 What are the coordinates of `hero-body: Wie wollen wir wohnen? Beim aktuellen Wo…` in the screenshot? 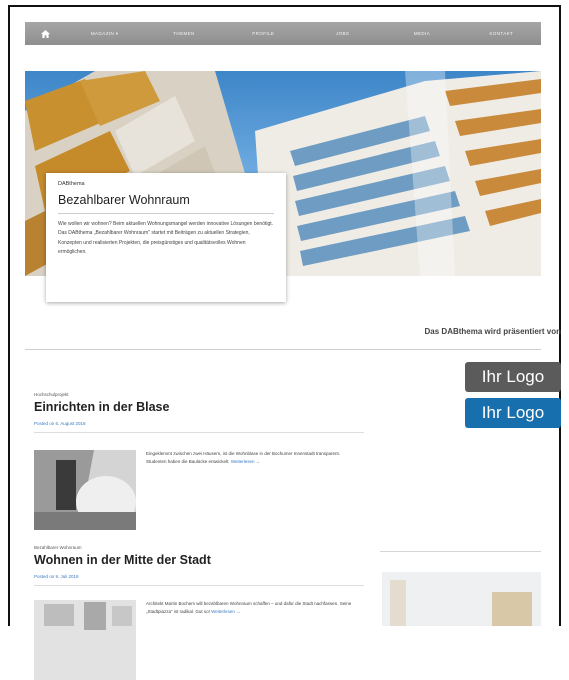 It's located at (166, 238).